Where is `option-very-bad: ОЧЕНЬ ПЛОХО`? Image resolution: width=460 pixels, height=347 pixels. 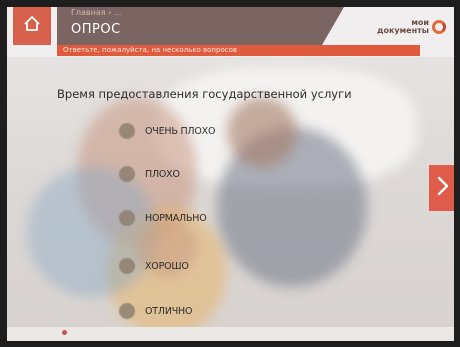
option-very-bad: ОЧЕНЬ ПЛОХО is located at coordinates (167, 131).